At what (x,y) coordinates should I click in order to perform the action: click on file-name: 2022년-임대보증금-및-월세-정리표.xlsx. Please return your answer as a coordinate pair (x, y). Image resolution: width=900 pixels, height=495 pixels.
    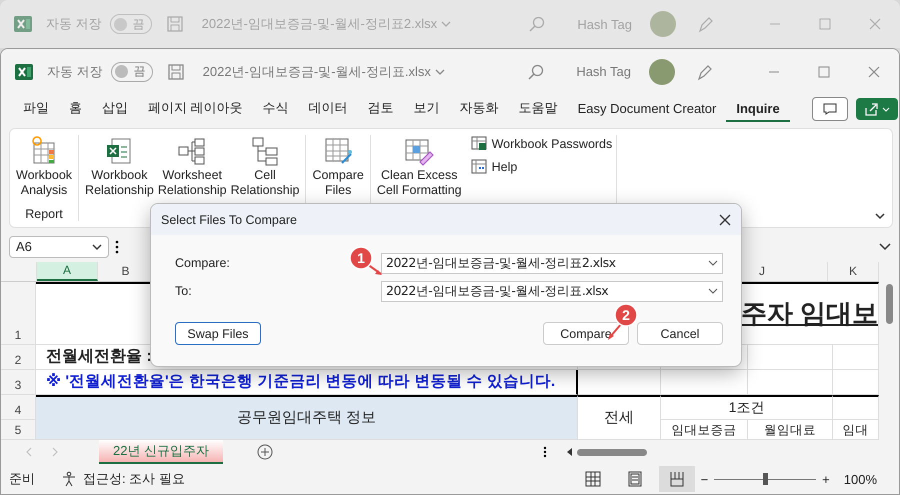
    Looking at the image, I should click on (316, 71).